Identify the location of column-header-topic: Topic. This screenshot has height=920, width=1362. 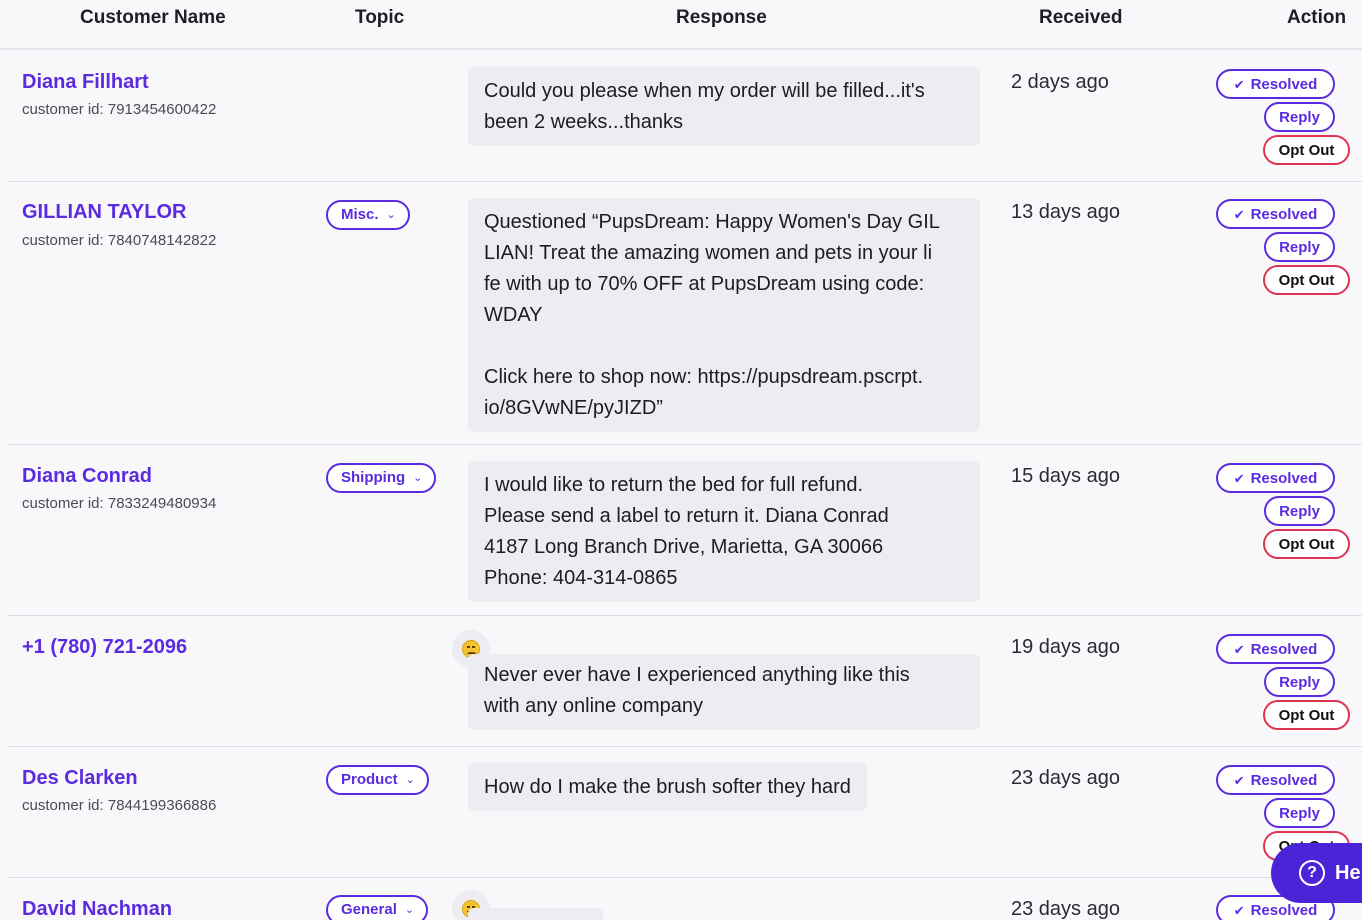
(380, 17).